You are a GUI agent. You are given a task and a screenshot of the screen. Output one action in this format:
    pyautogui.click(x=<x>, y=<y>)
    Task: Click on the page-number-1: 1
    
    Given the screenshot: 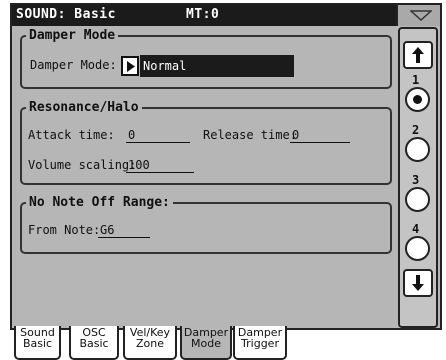 What is the action you would take?
    pyautogui.click(x=416, y=80)
    